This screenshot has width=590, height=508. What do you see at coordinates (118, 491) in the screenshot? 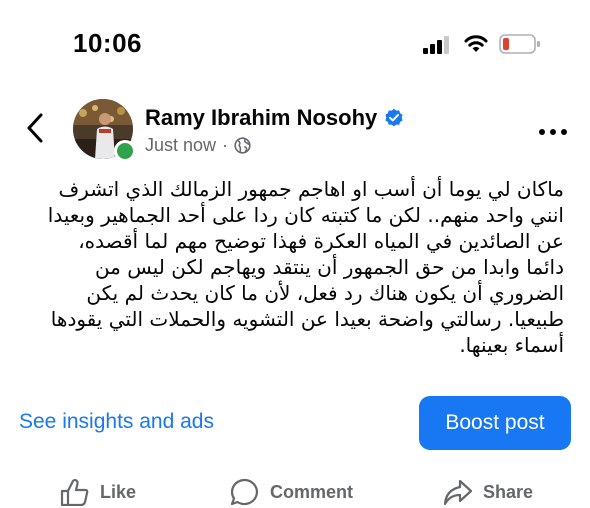
I see `like-label: Like` at bounding box center [118, 491].